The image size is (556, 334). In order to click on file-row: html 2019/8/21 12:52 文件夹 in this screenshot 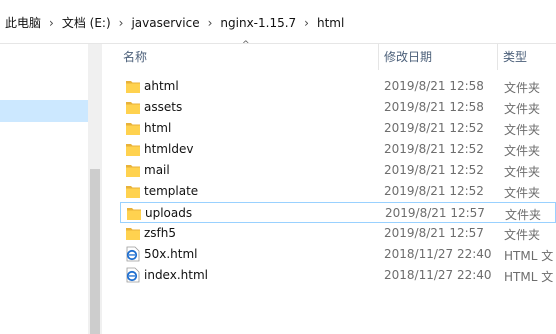, I will do `click(338, 128)`.